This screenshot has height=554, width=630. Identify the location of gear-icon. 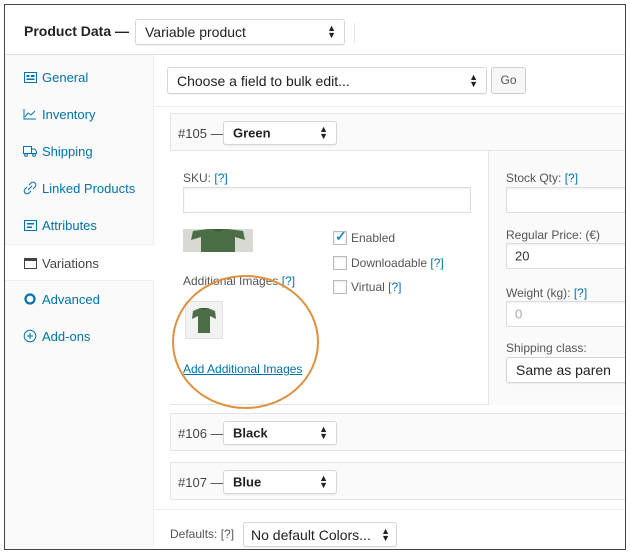
(30, 299).